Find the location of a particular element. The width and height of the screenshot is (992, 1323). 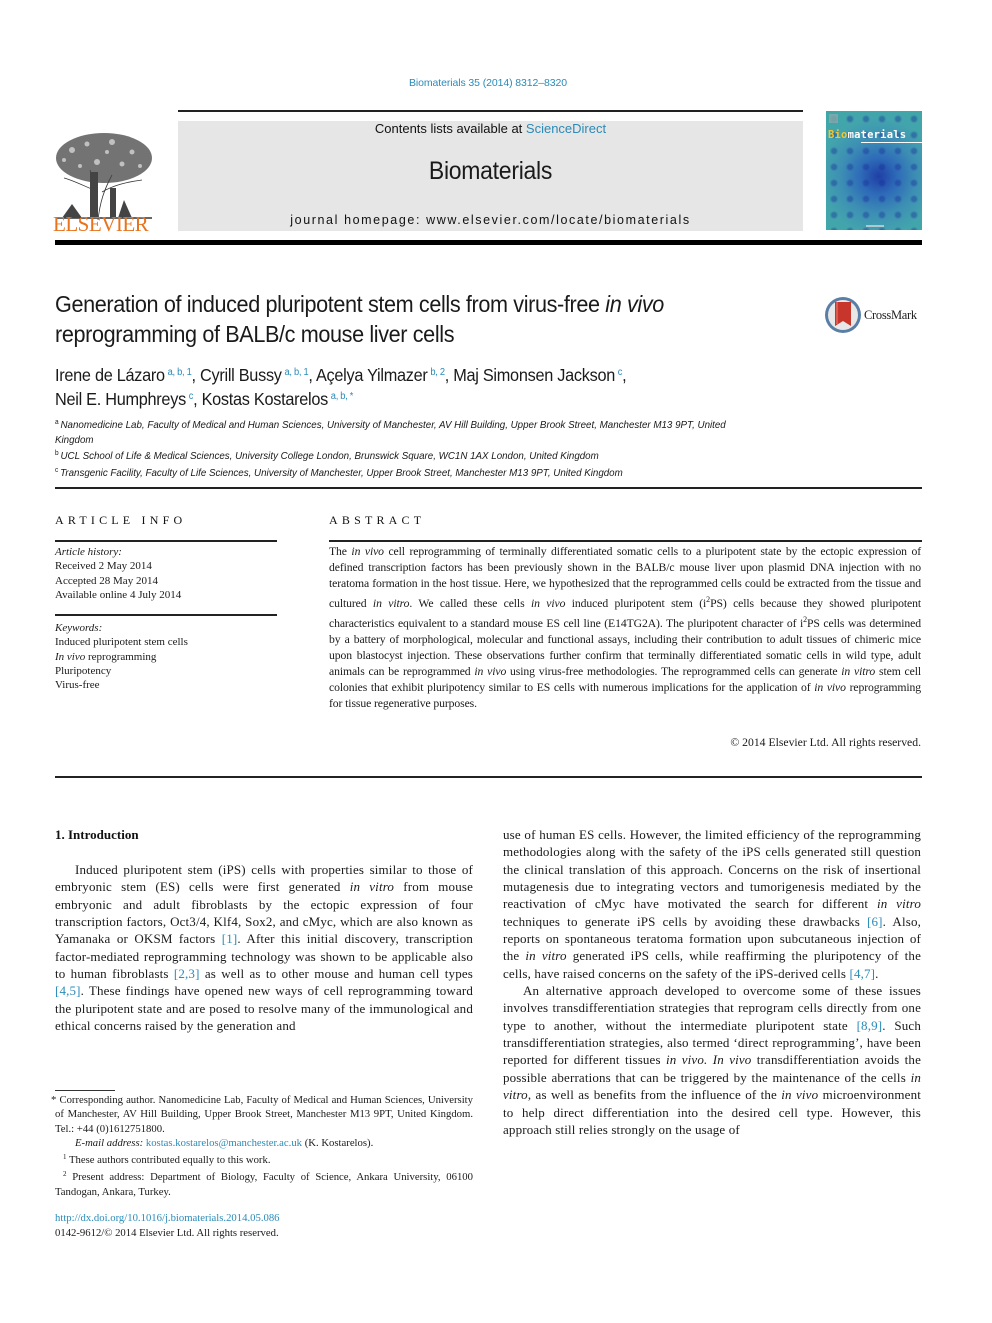

article-info-rule is located at coordinates (166, 541).